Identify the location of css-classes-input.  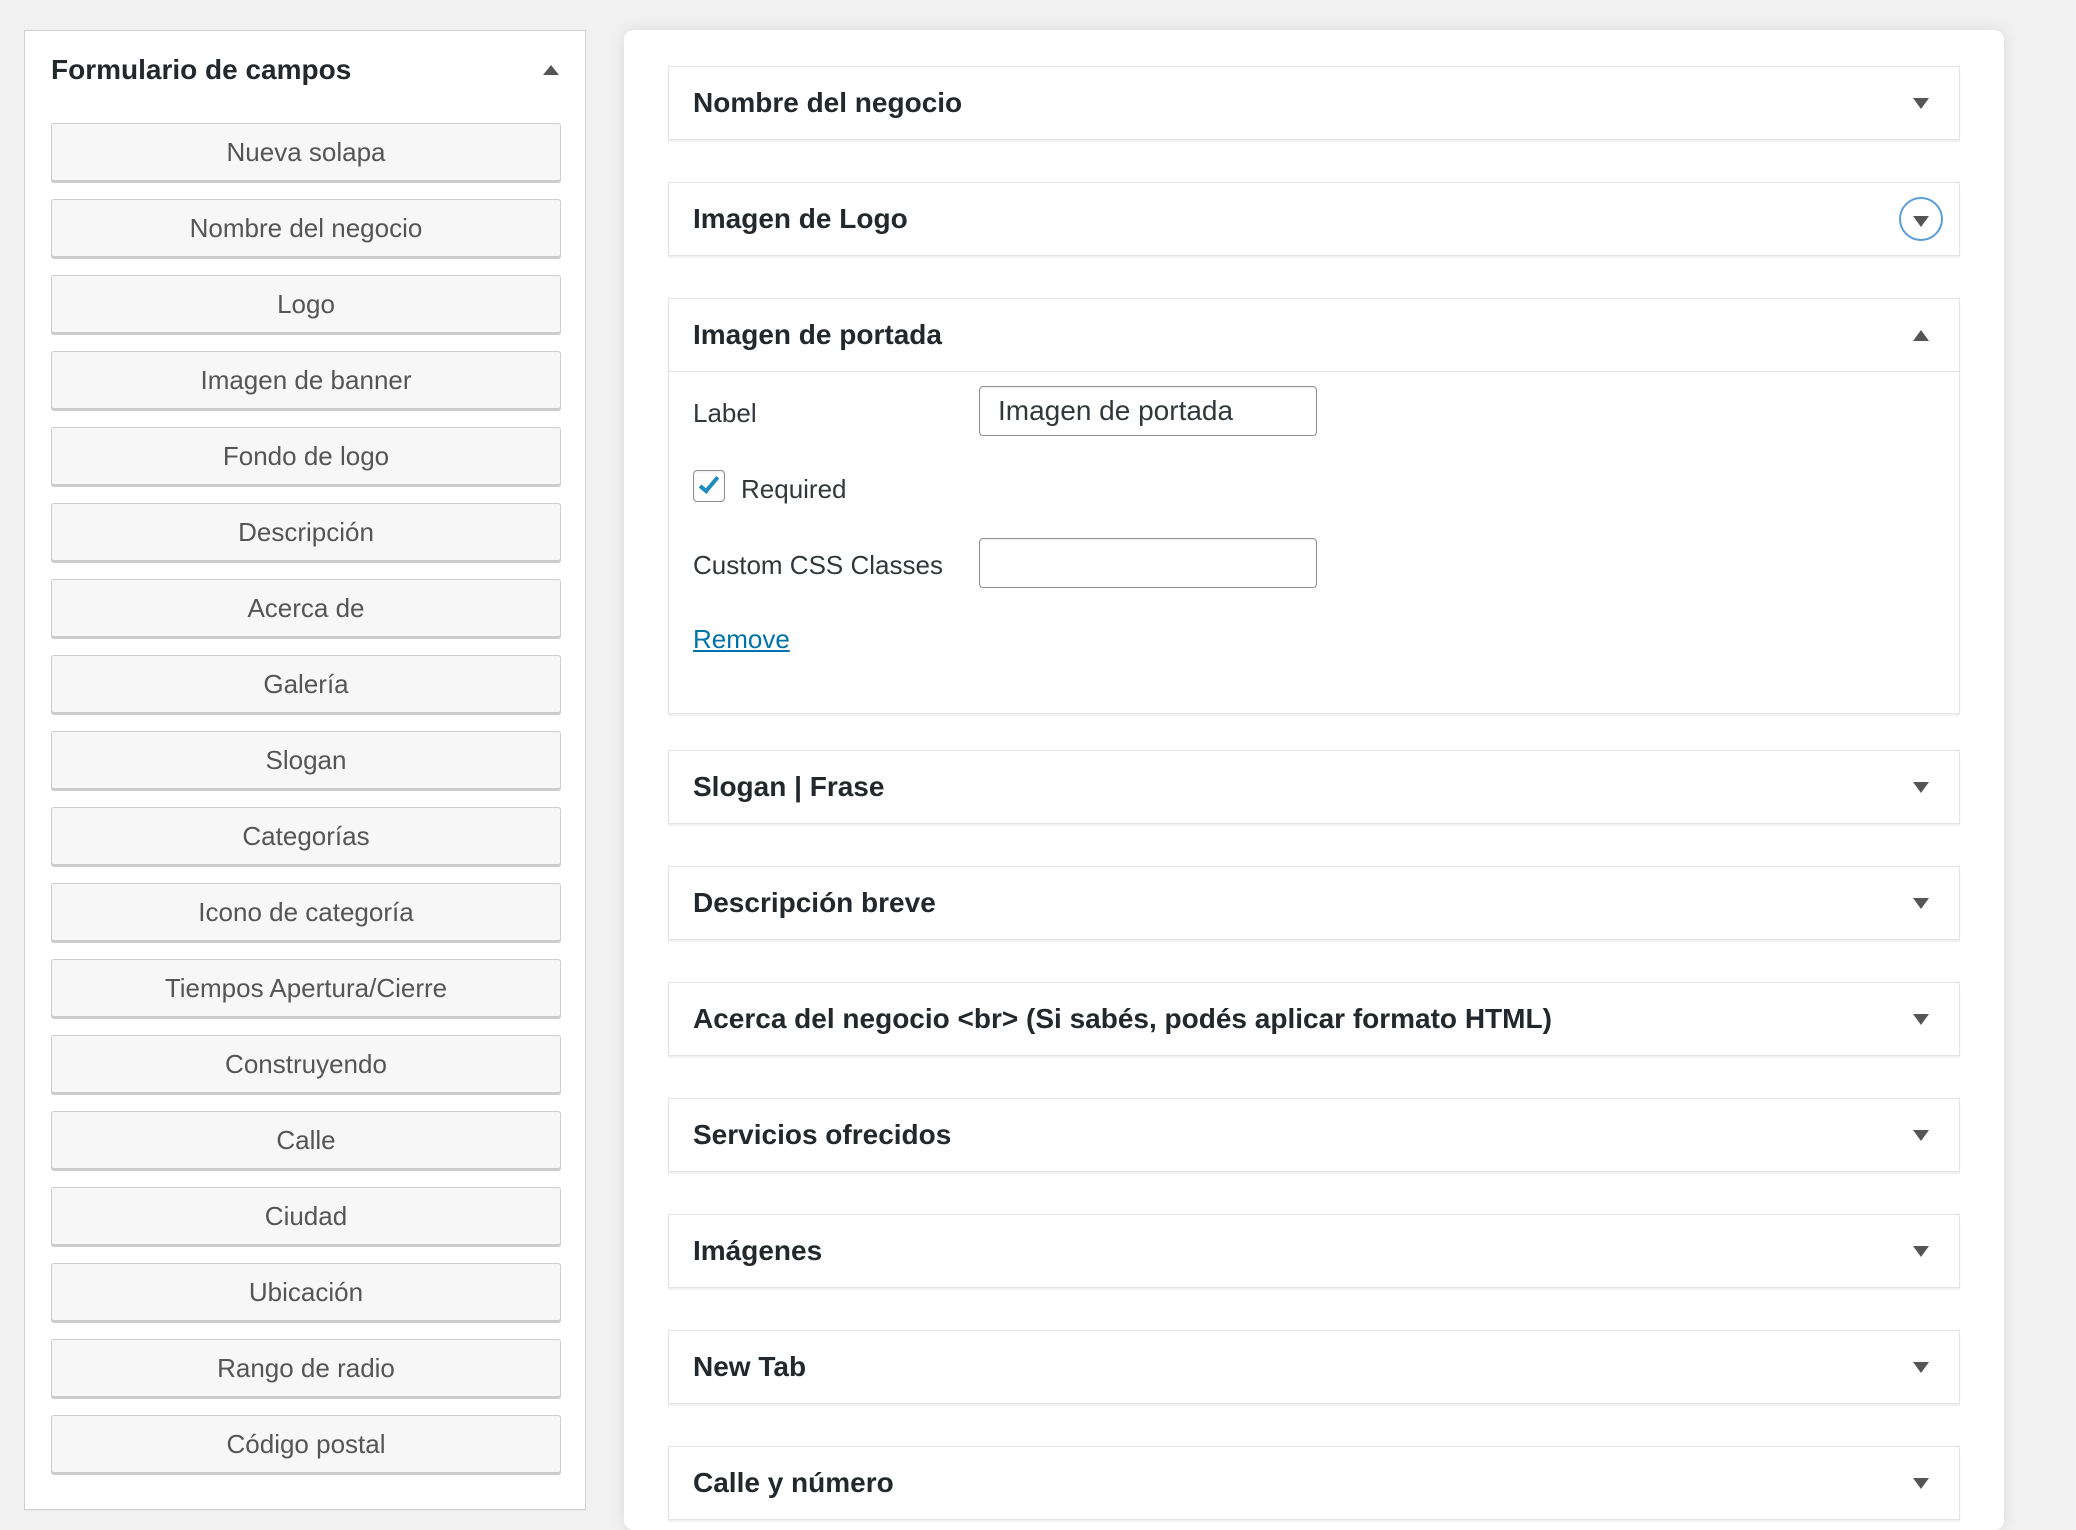
(1148, 563).